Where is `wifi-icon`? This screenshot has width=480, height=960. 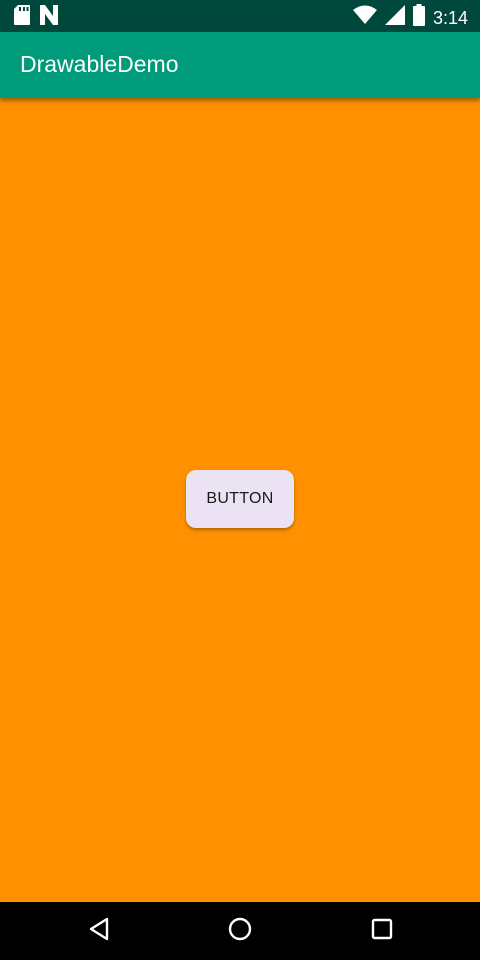 wifi-icon is located at coordinates (364, 17).